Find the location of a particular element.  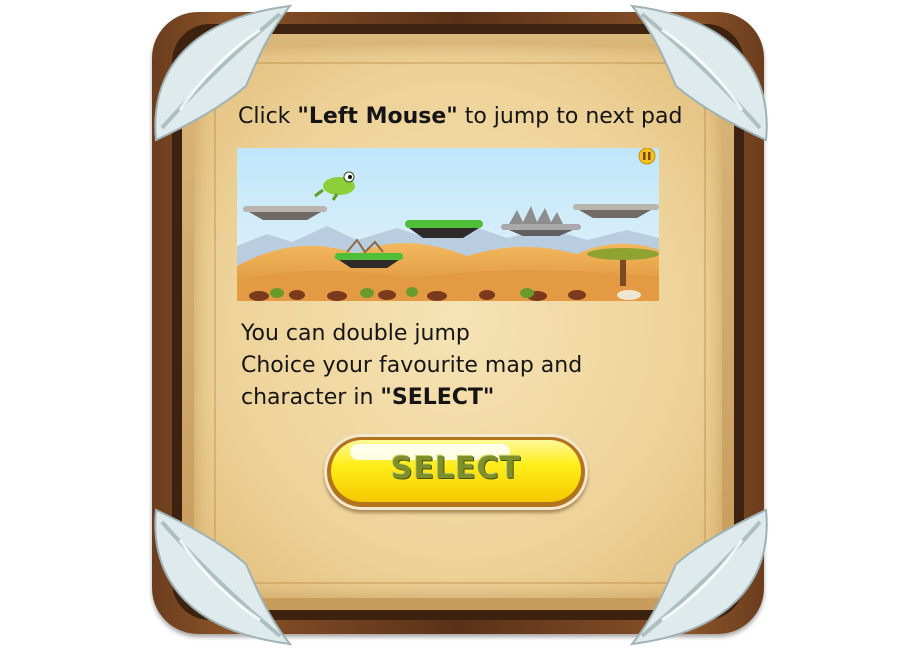

select-button-label: SELECT is located at coordinates (456, 468).